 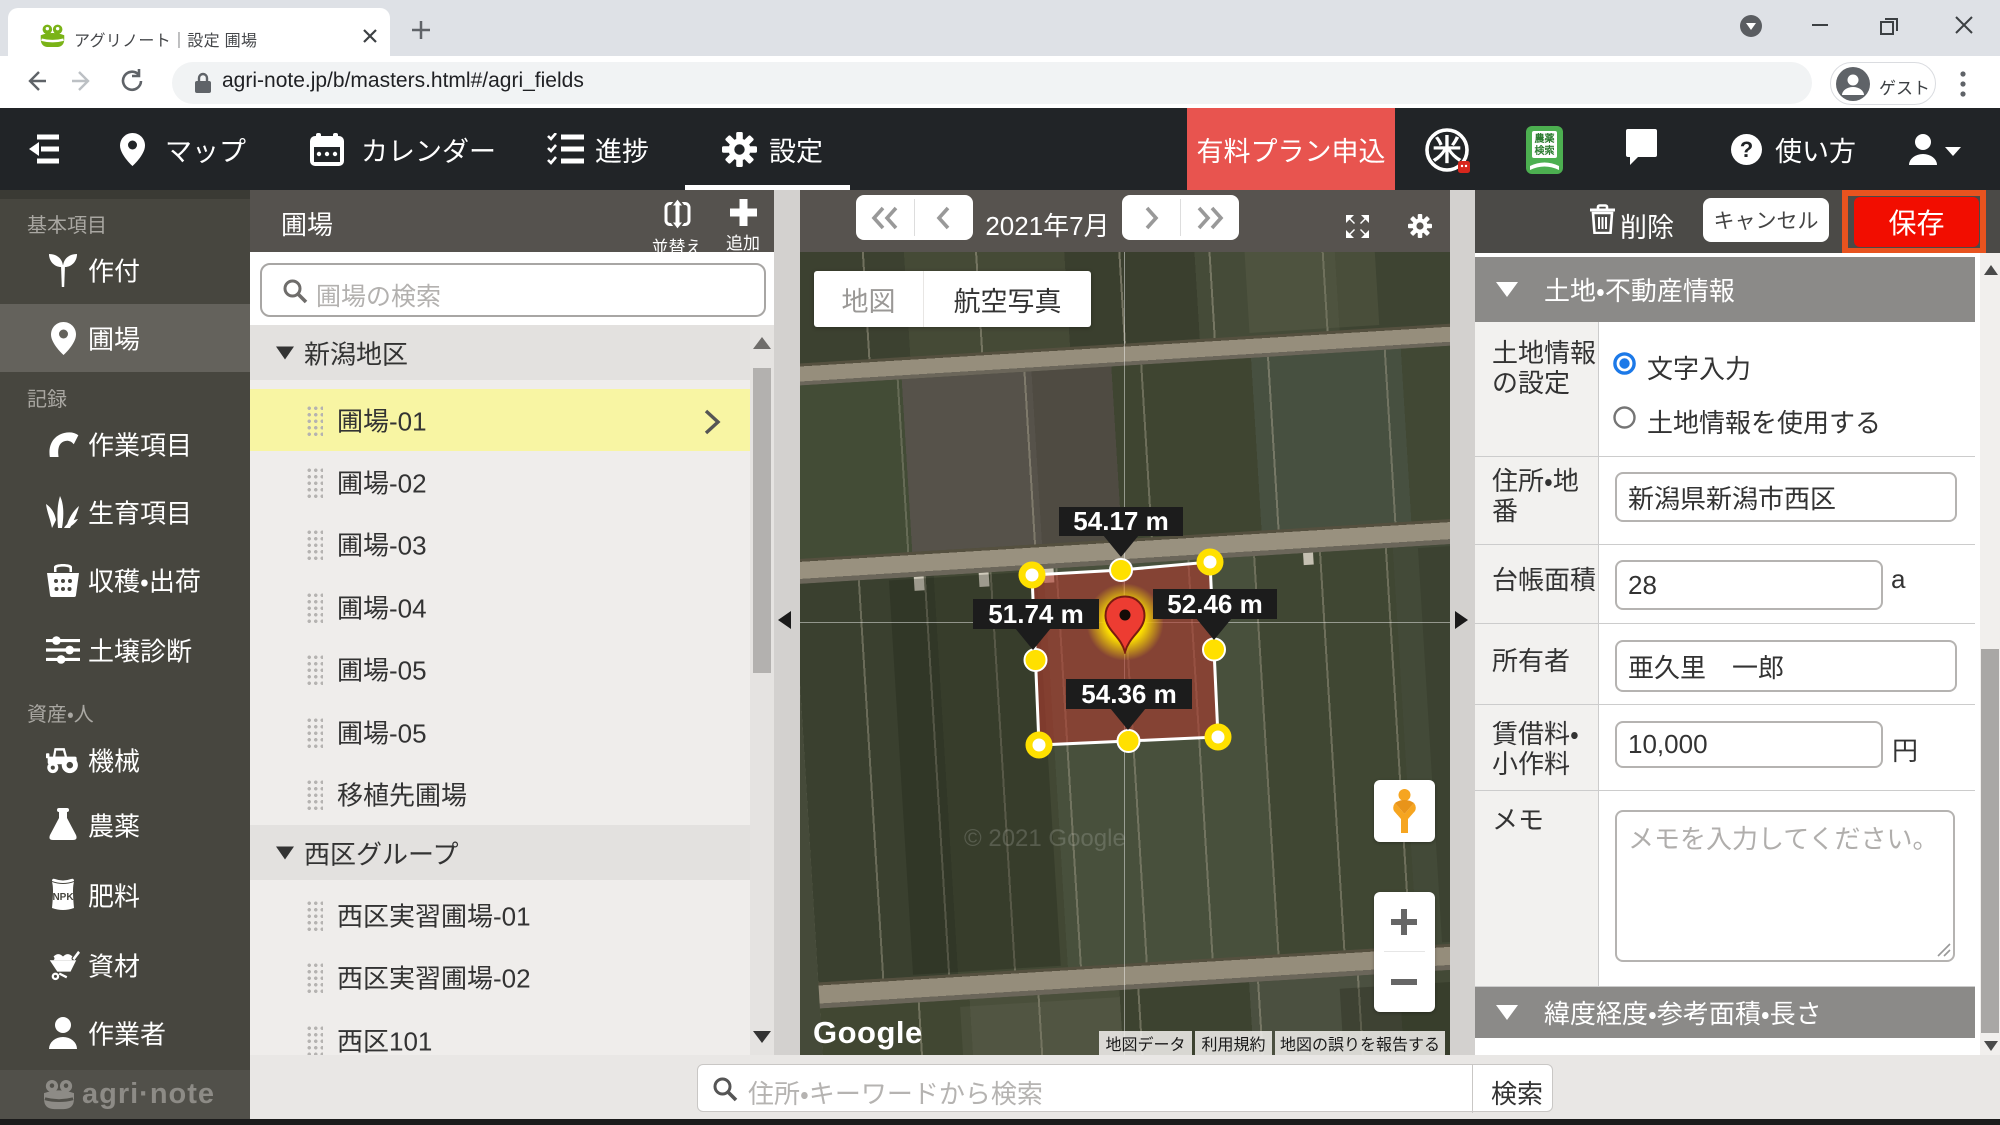 What do you see at coordinates (1446, 150) in the screenshot?
I see `svg-text: 米` at bounding box center [1446, 150].